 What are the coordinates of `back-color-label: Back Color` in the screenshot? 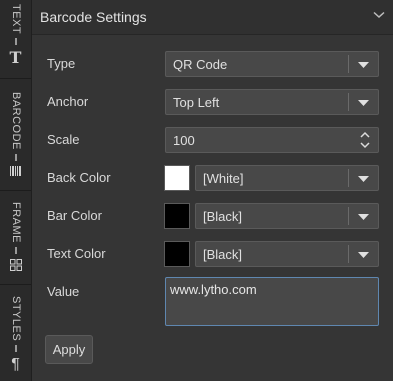 It's located at (79, 177).